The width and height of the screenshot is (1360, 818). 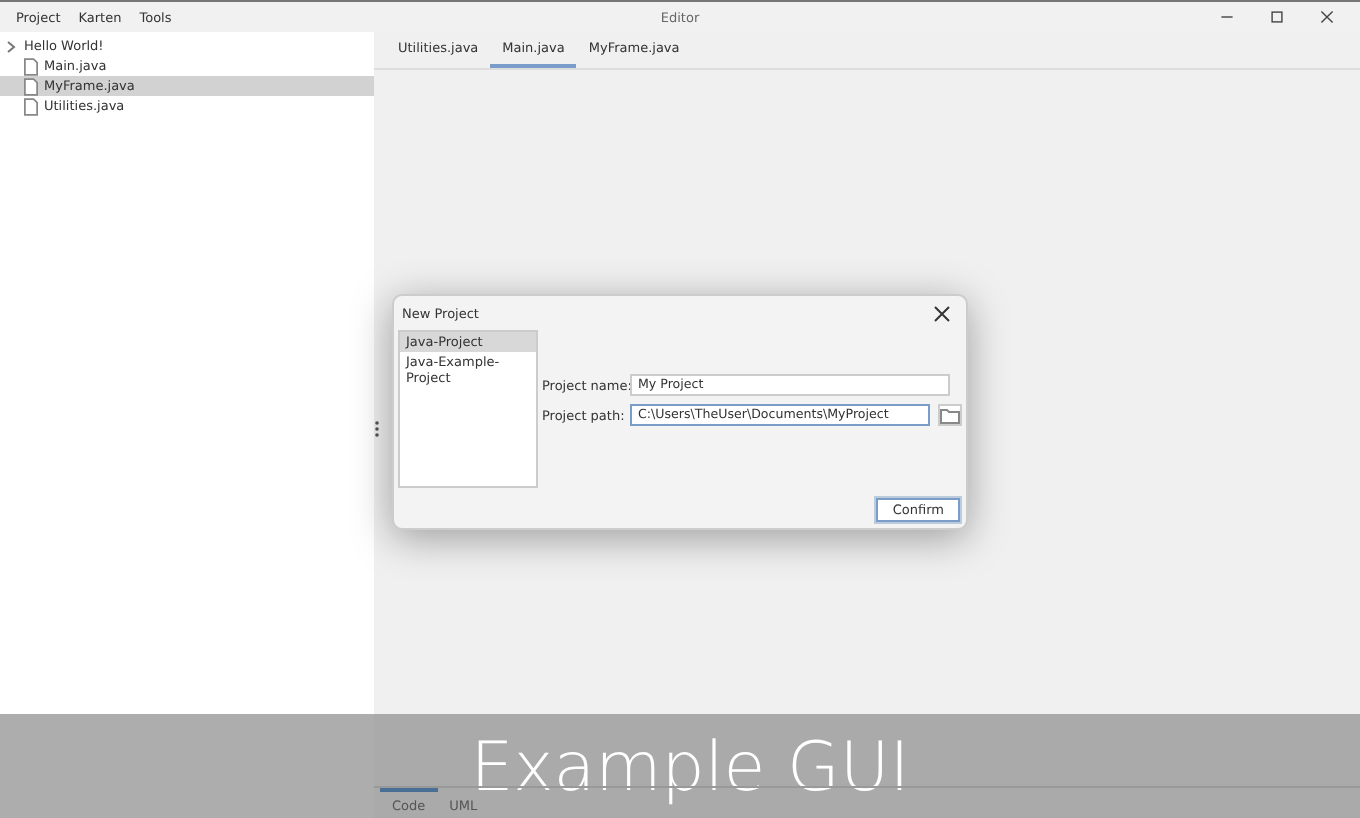 What do you see at coordinates (950, 415) in the screenshot?
I see `folder-button` at bounding box center [950, 415].